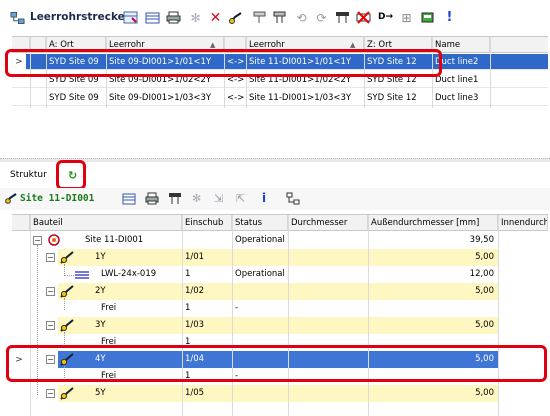 The height and width of the screenshot is (416, 550). What do you see at coordinates (275, 199) in the screenshot?
I see `structure-toolbar: Site 11-DI001 ✻ ⇲ ⇱ i` at bounding box center [275, 199].